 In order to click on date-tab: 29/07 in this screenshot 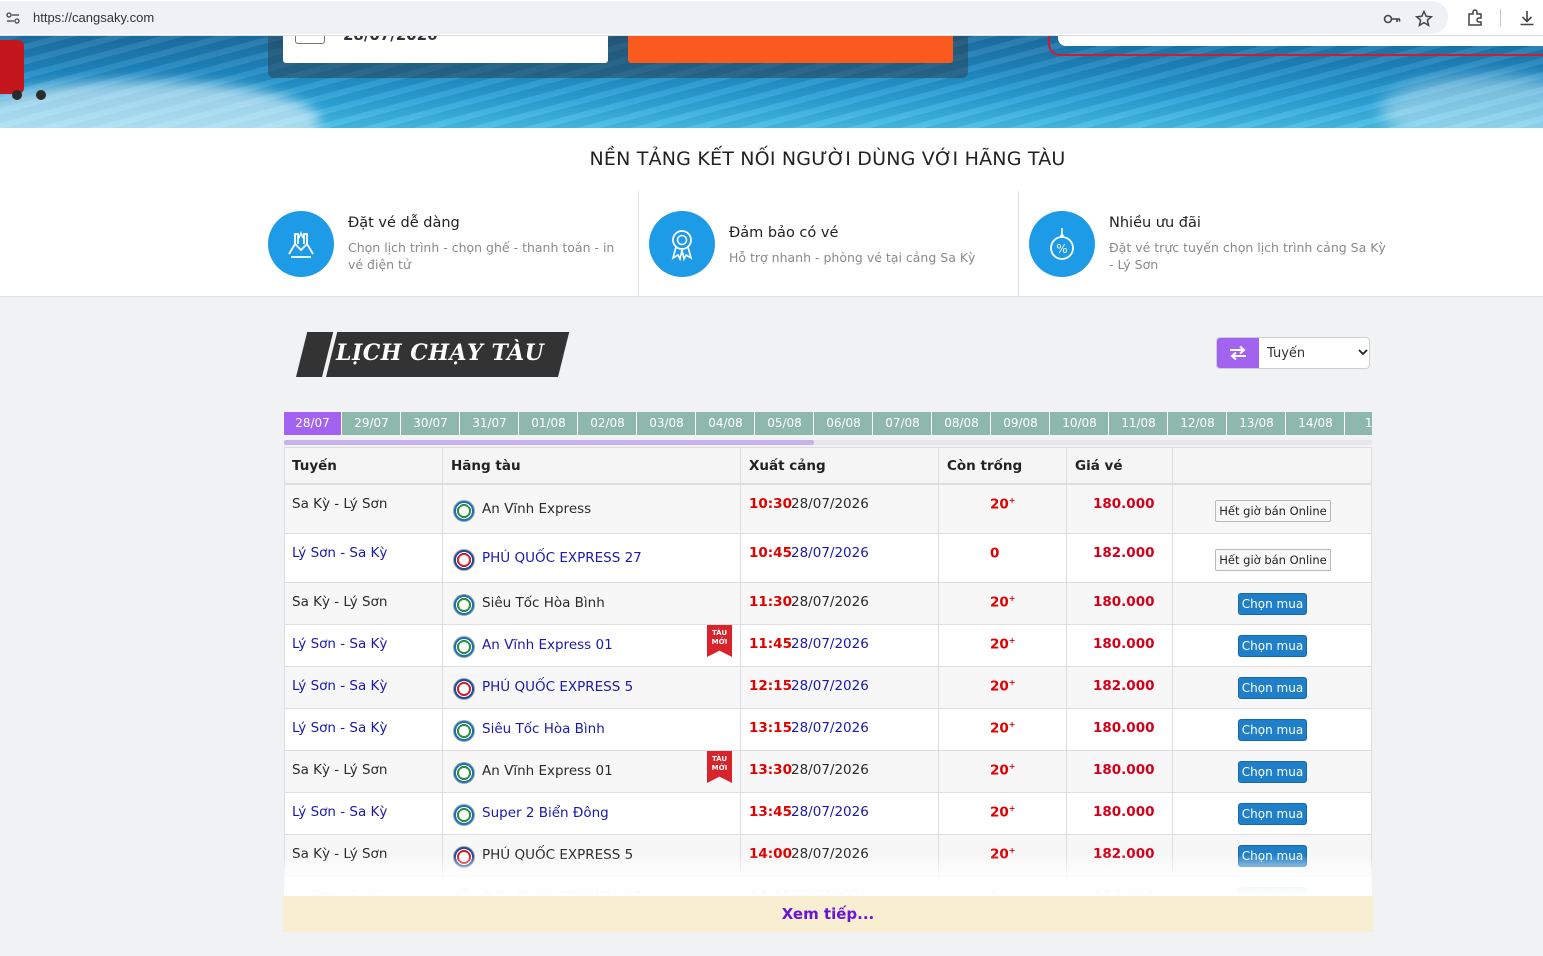, I will do `click(372, 423)`.